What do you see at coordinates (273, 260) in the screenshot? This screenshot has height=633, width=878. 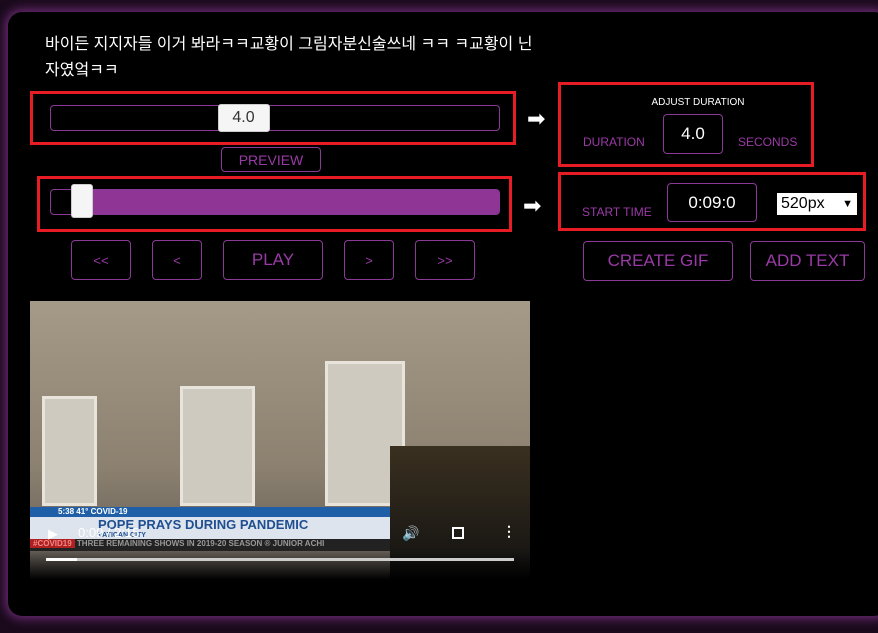 I see `play-button: PLAY` at bounding box center [273, 260].